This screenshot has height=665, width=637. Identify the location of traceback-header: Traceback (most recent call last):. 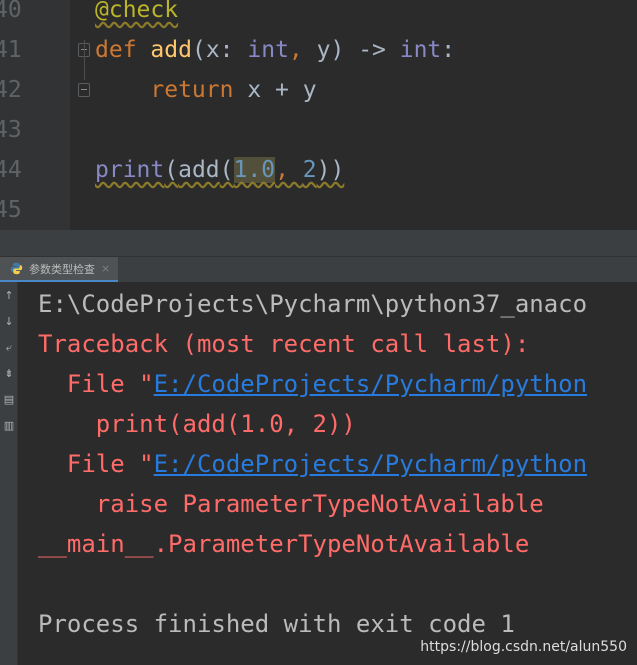
(284, 344).